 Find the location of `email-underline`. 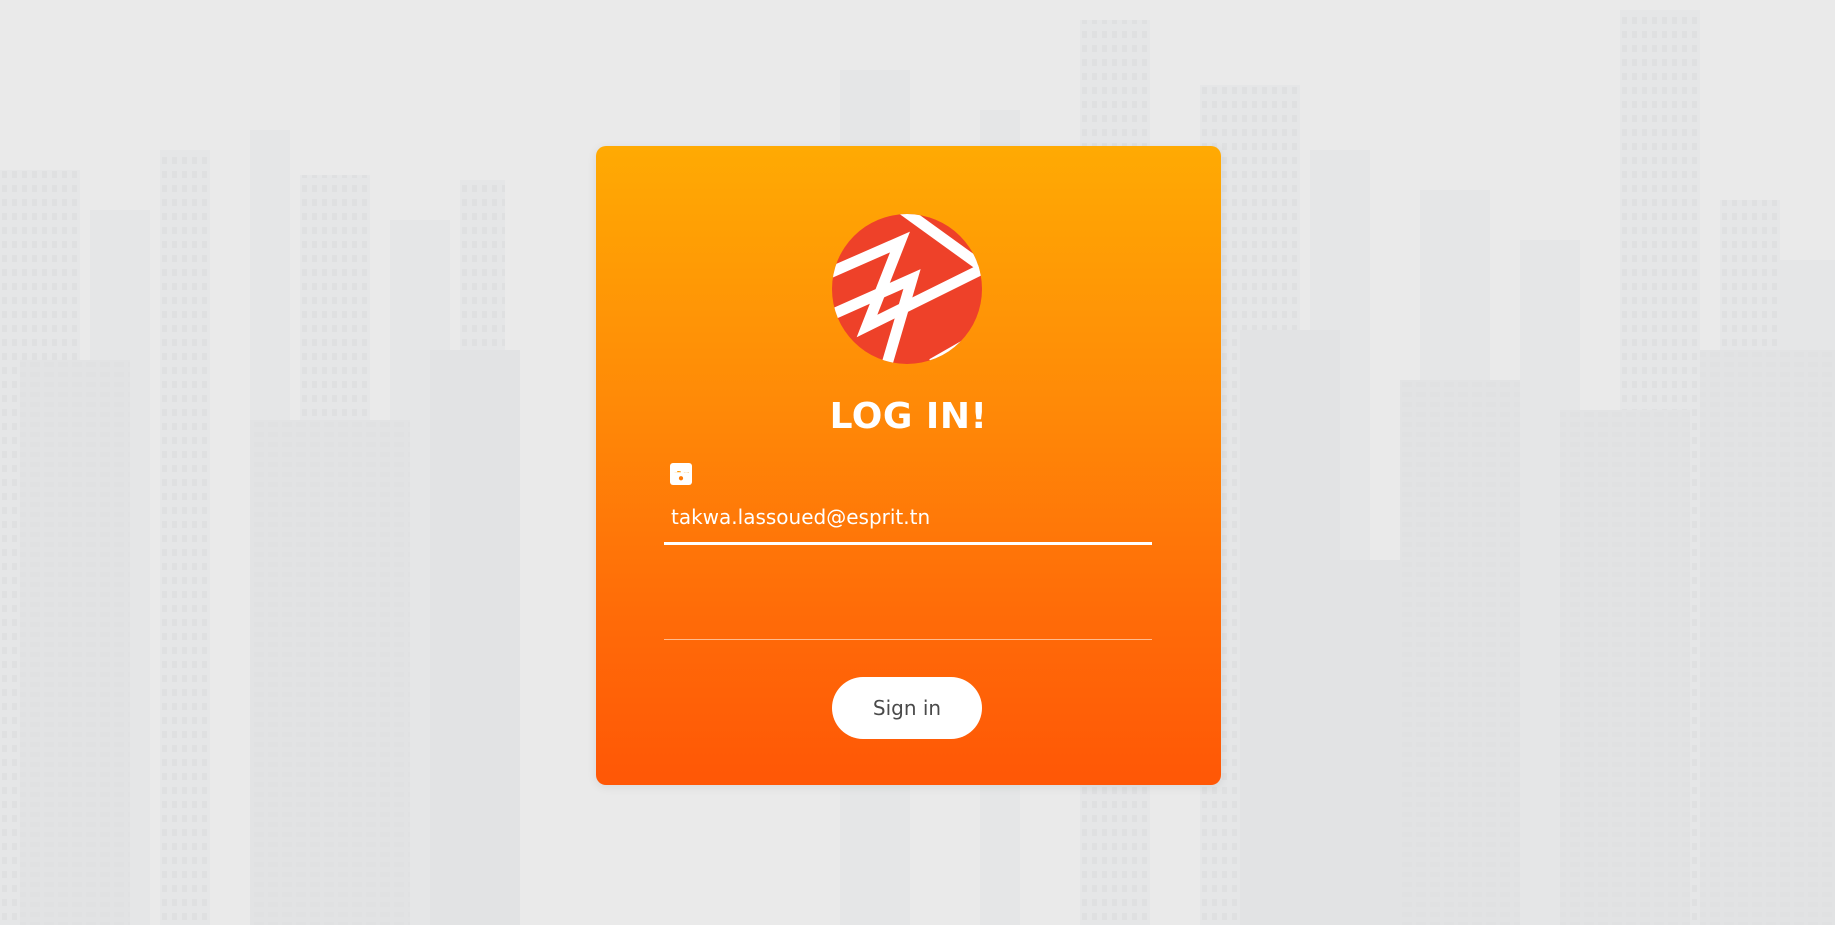

email-underline is located at coordinates (908, 543).